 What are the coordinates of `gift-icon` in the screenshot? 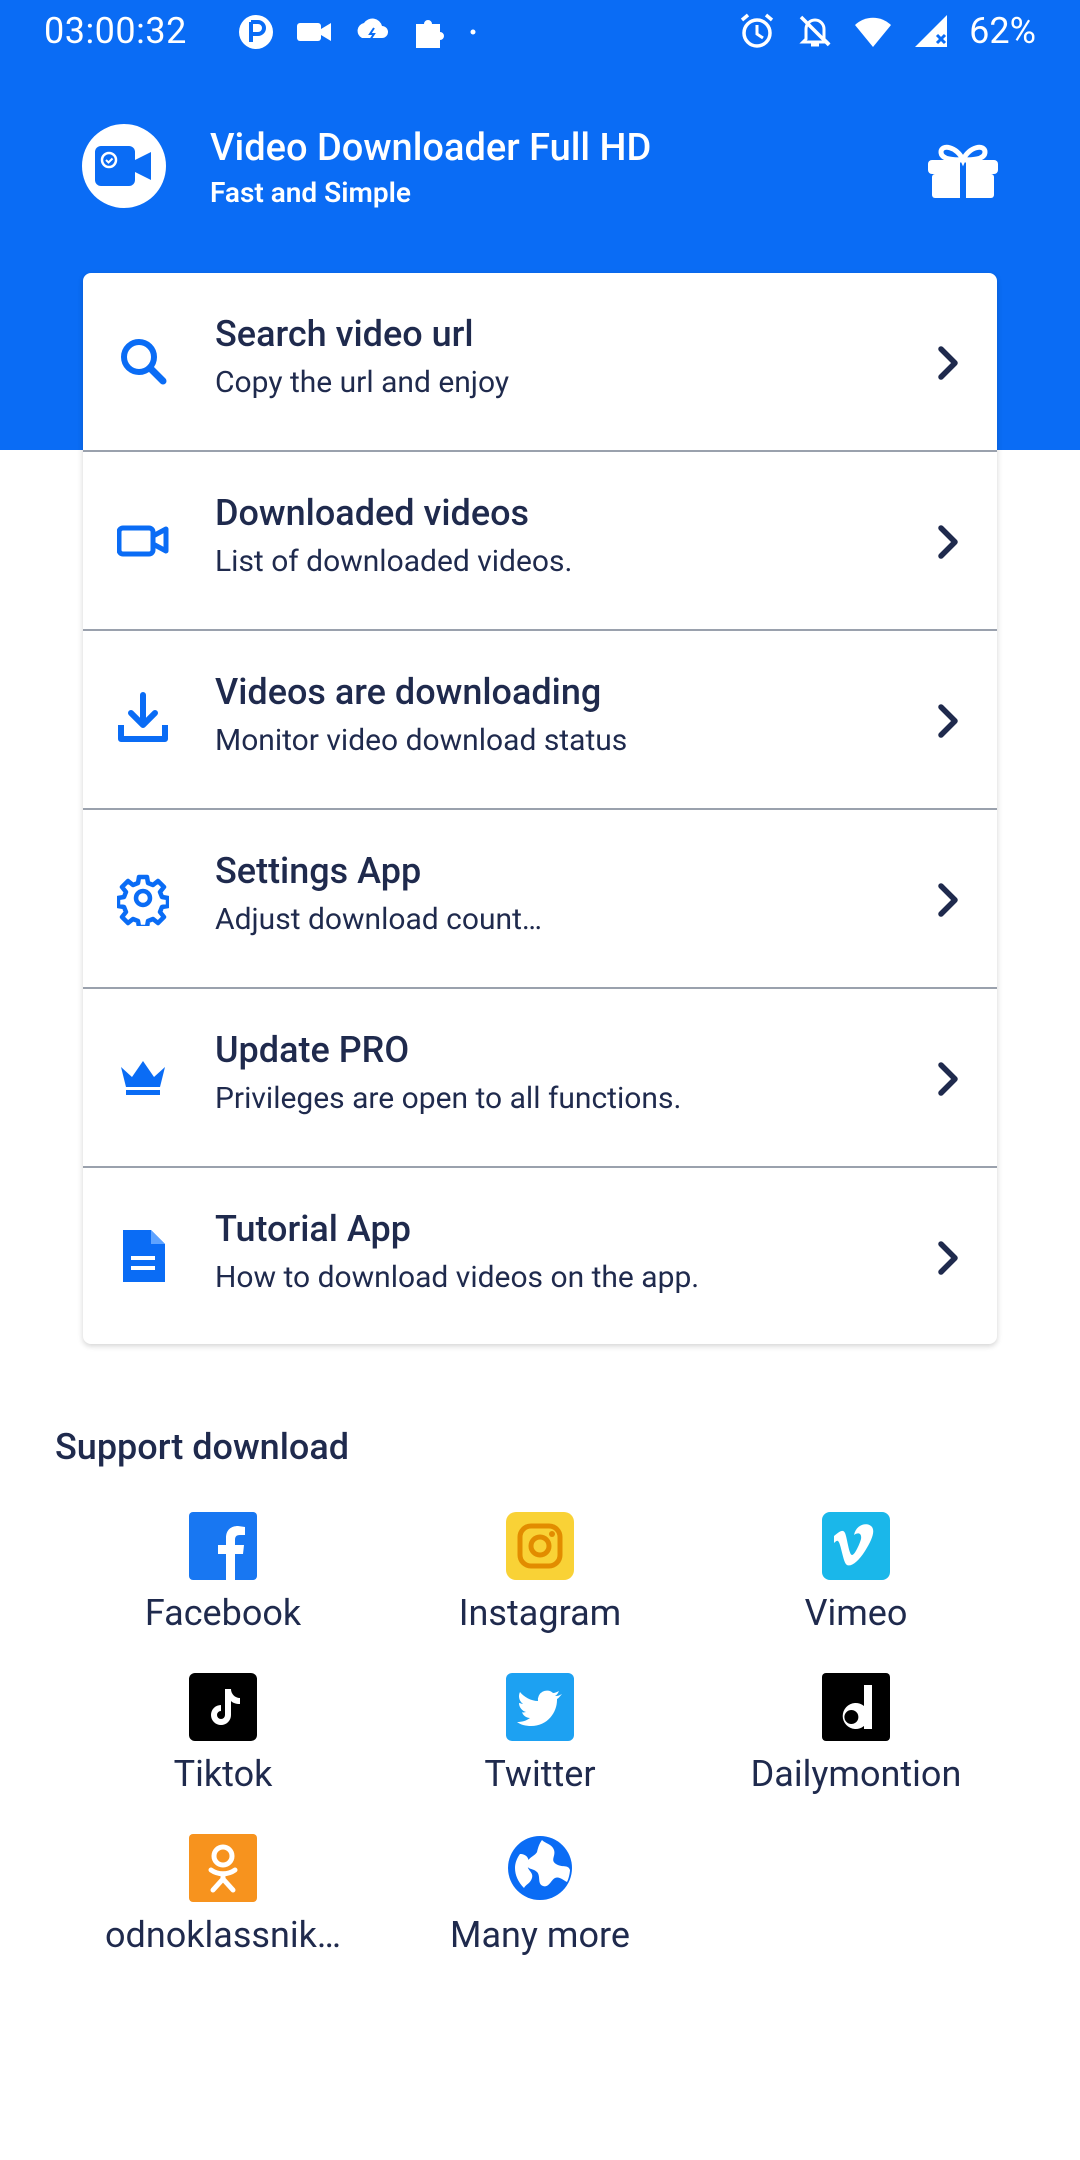 It's located at (963, 169).